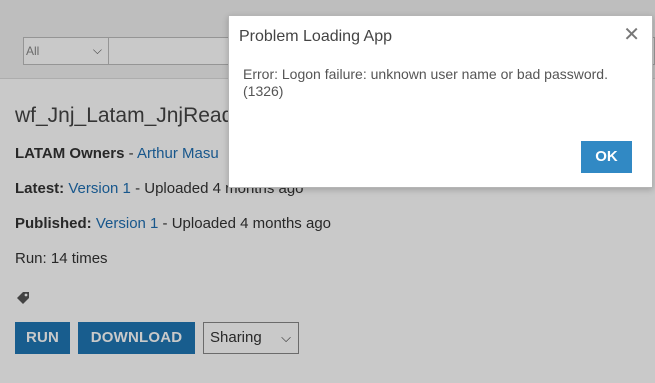  Describe the element at coordinates (606, 157) in the screenshot. I see `ok-button: OK` at that location.